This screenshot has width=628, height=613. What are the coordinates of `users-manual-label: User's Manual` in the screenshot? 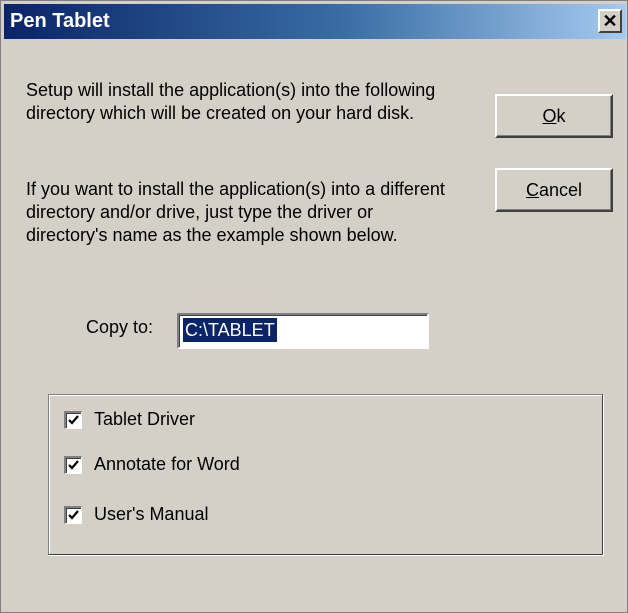 It's located at (151, 514).